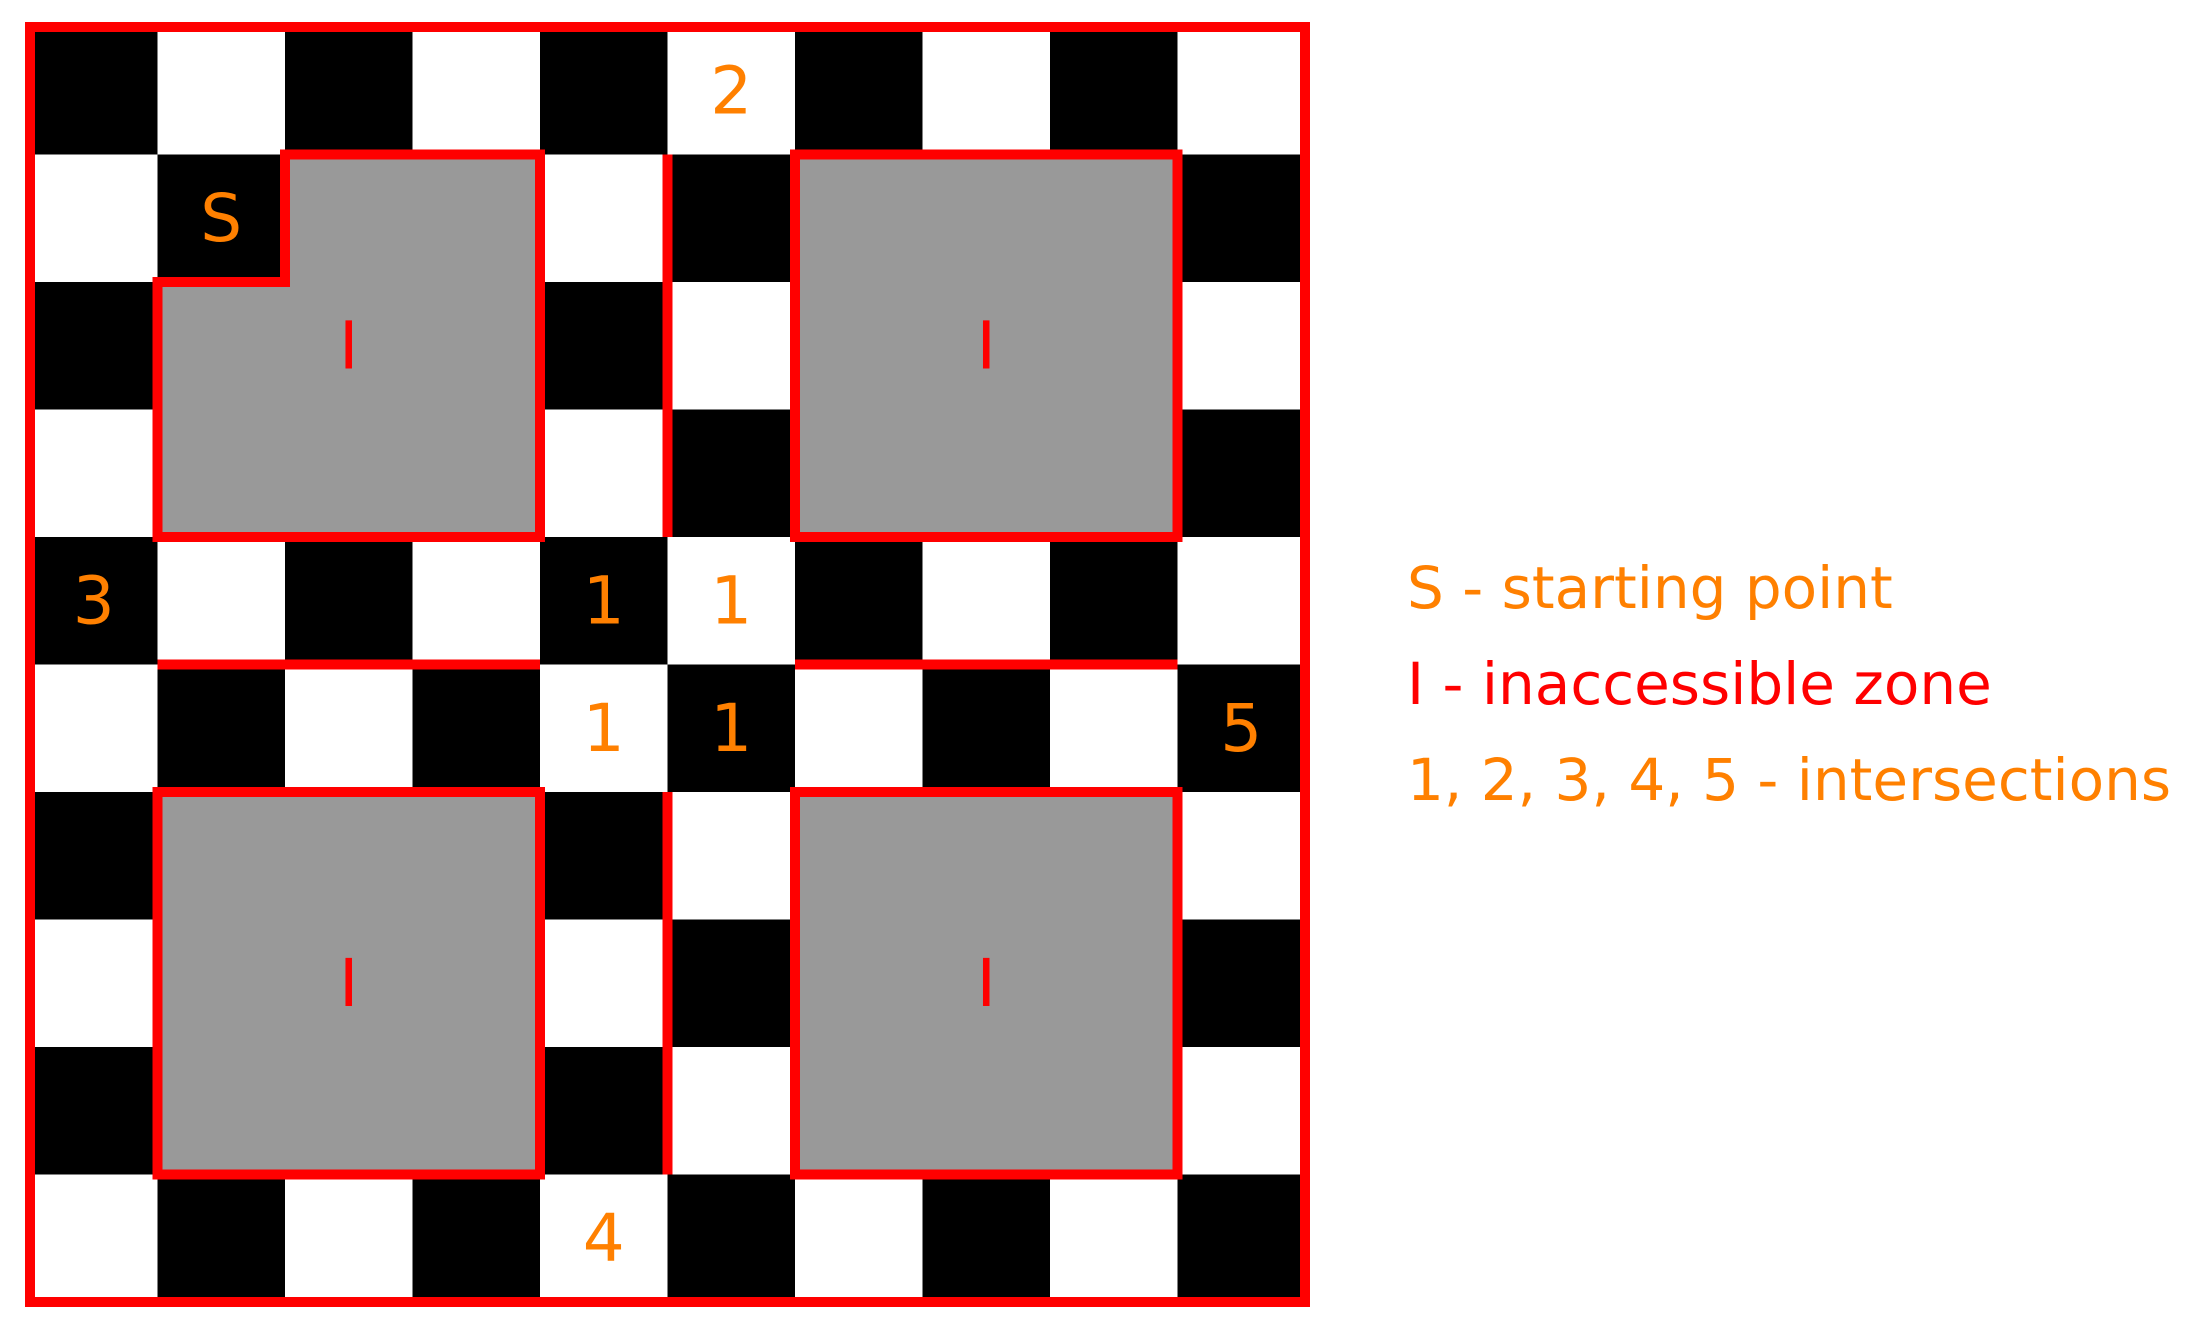 The width and height of the screenshot is (2201, 1325). Describe the element at coordinates (1241, 728) in the screenshot. I see `intersection-marker-5: 5` at that location.